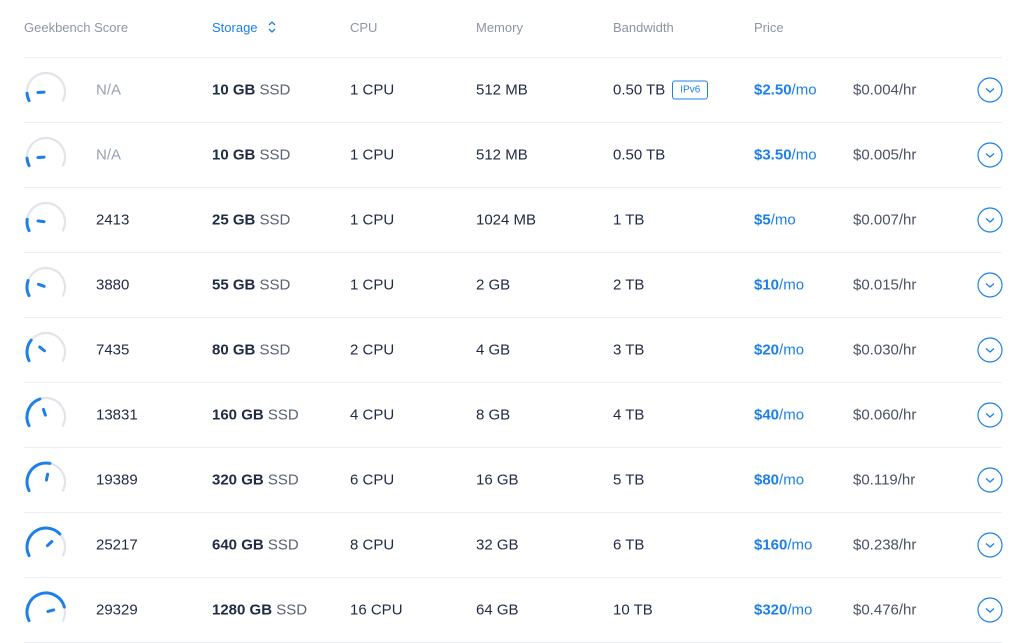  I want to click on bandwidth-value: 1 TB, so click(628, 220).